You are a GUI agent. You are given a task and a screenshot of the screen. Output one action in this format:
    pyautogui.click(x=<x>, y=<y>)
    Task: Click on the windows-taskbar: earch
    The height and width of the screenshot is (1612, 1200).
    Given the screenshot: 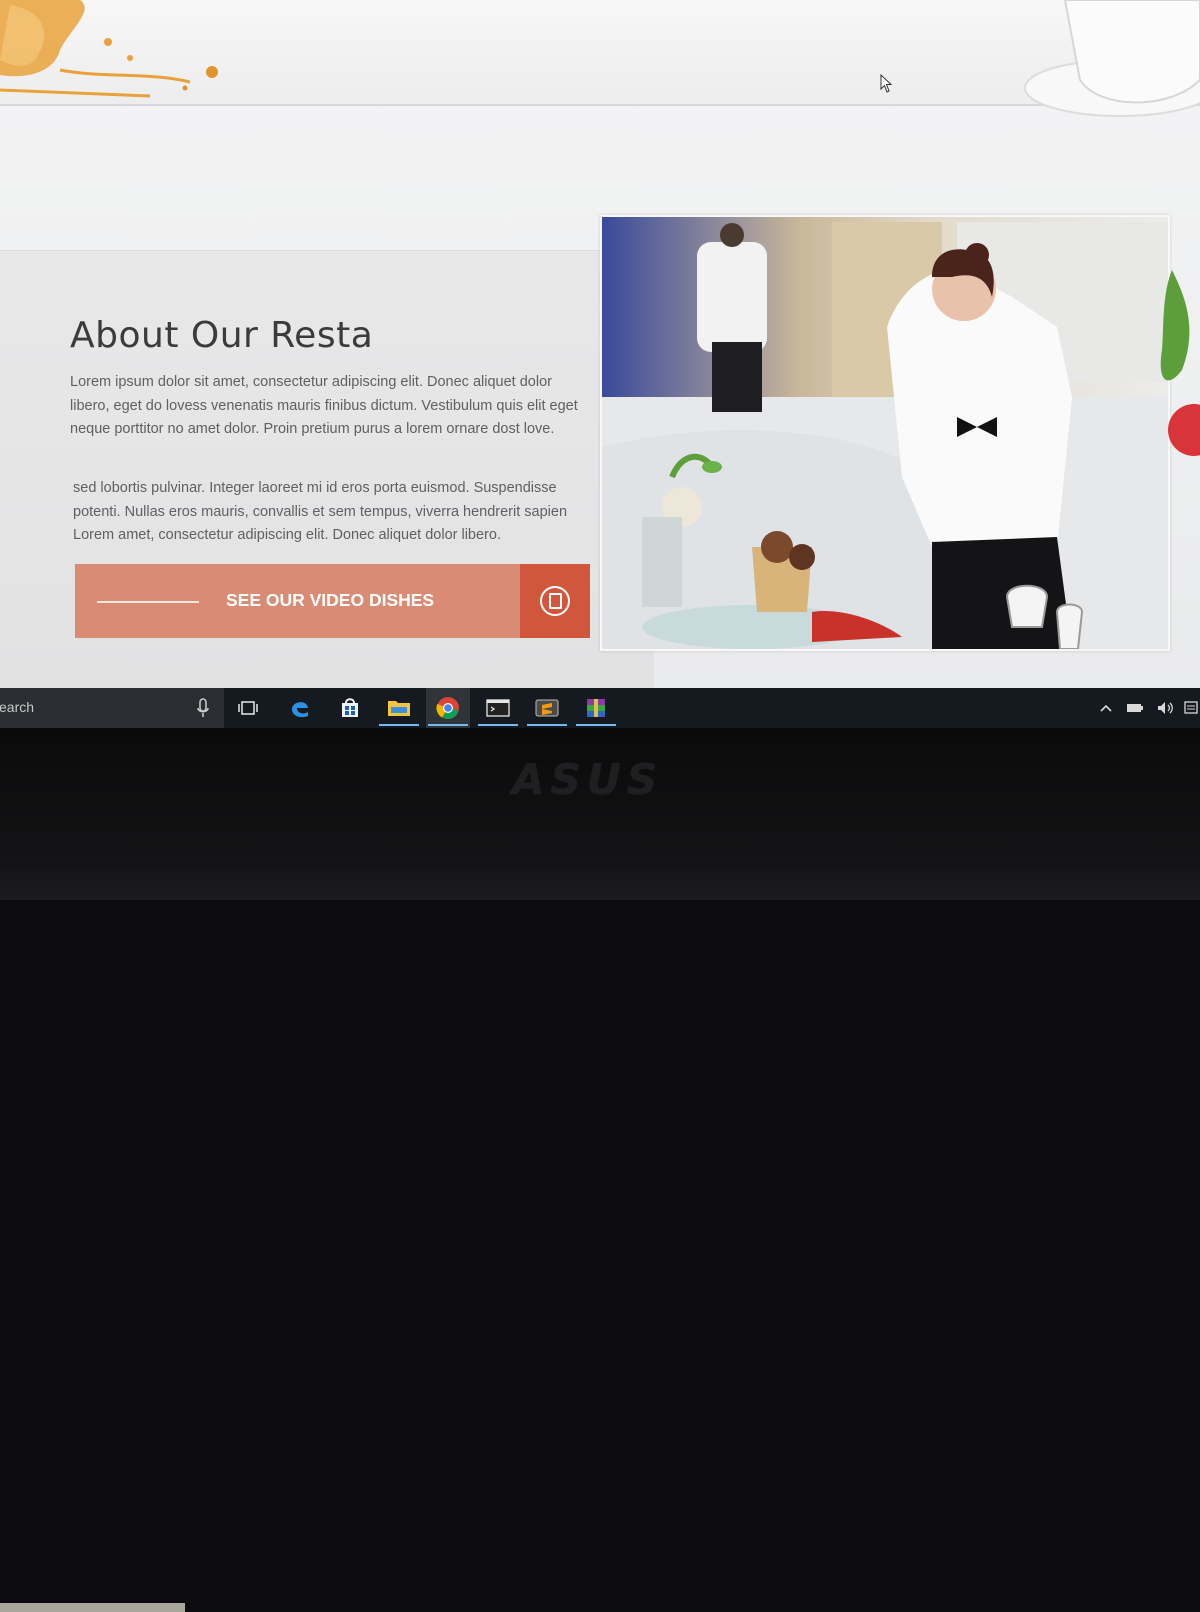 What is the action you would take?
    pyautogui.click(x=600, y=708)
    